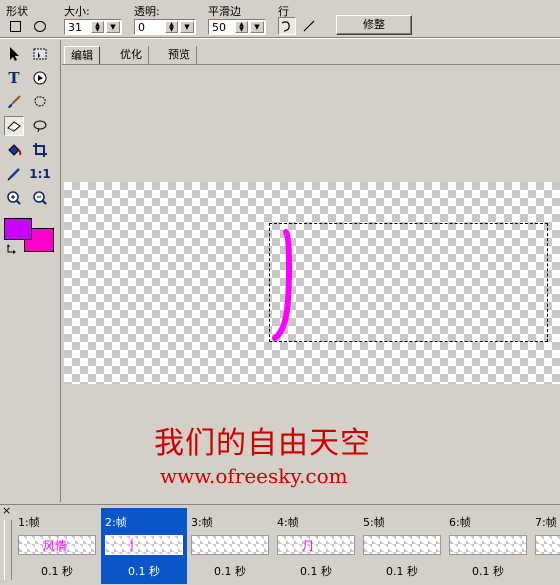  I want to click on frame-label: 2:帧, so click(116, 522).